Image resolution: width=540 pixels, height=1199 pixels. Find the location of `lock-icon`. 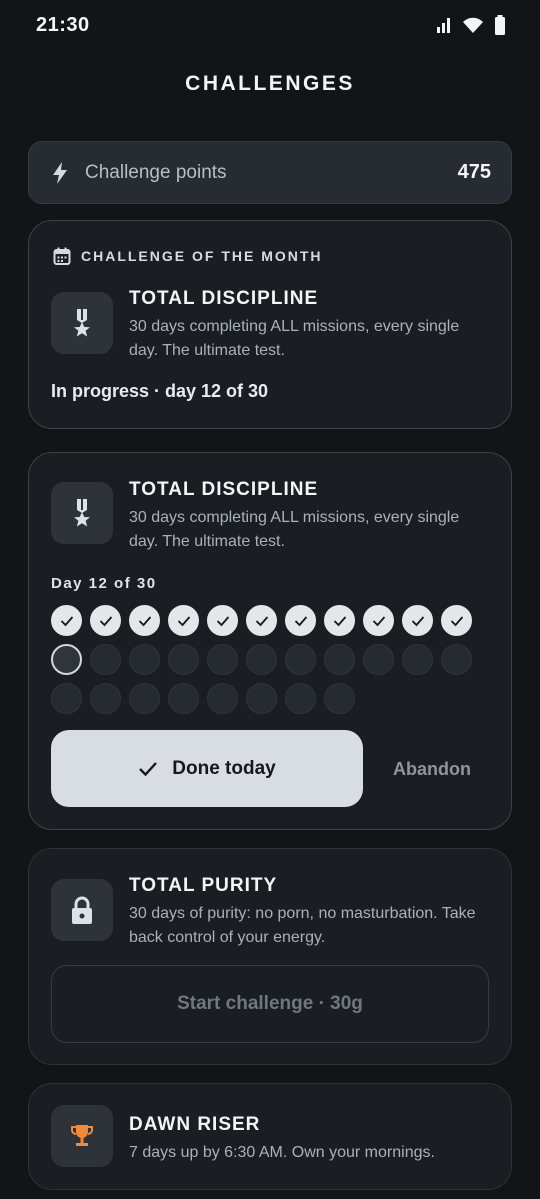

lock-icon is located at coordinates (82, 910).